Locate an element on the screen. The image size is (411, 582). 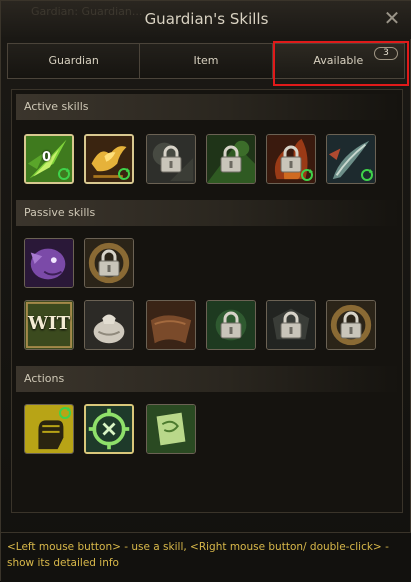
title-bar: Gardian: Guardian... Guardian's Skills ✕ is located at coordinates (206, 20).